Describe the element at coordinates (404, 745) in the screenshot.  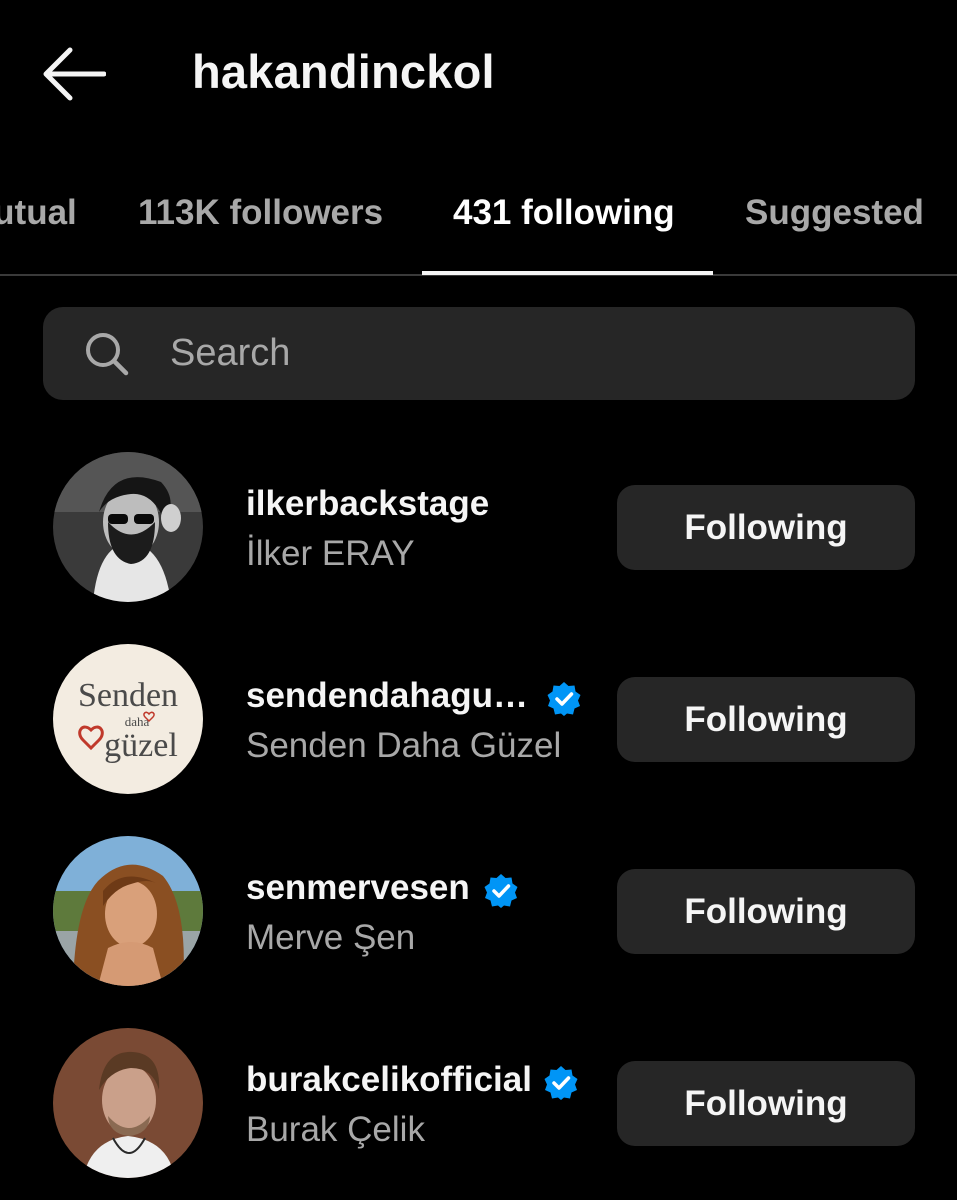
I see `account-full-name: Senden Daha Güzel` at that location.